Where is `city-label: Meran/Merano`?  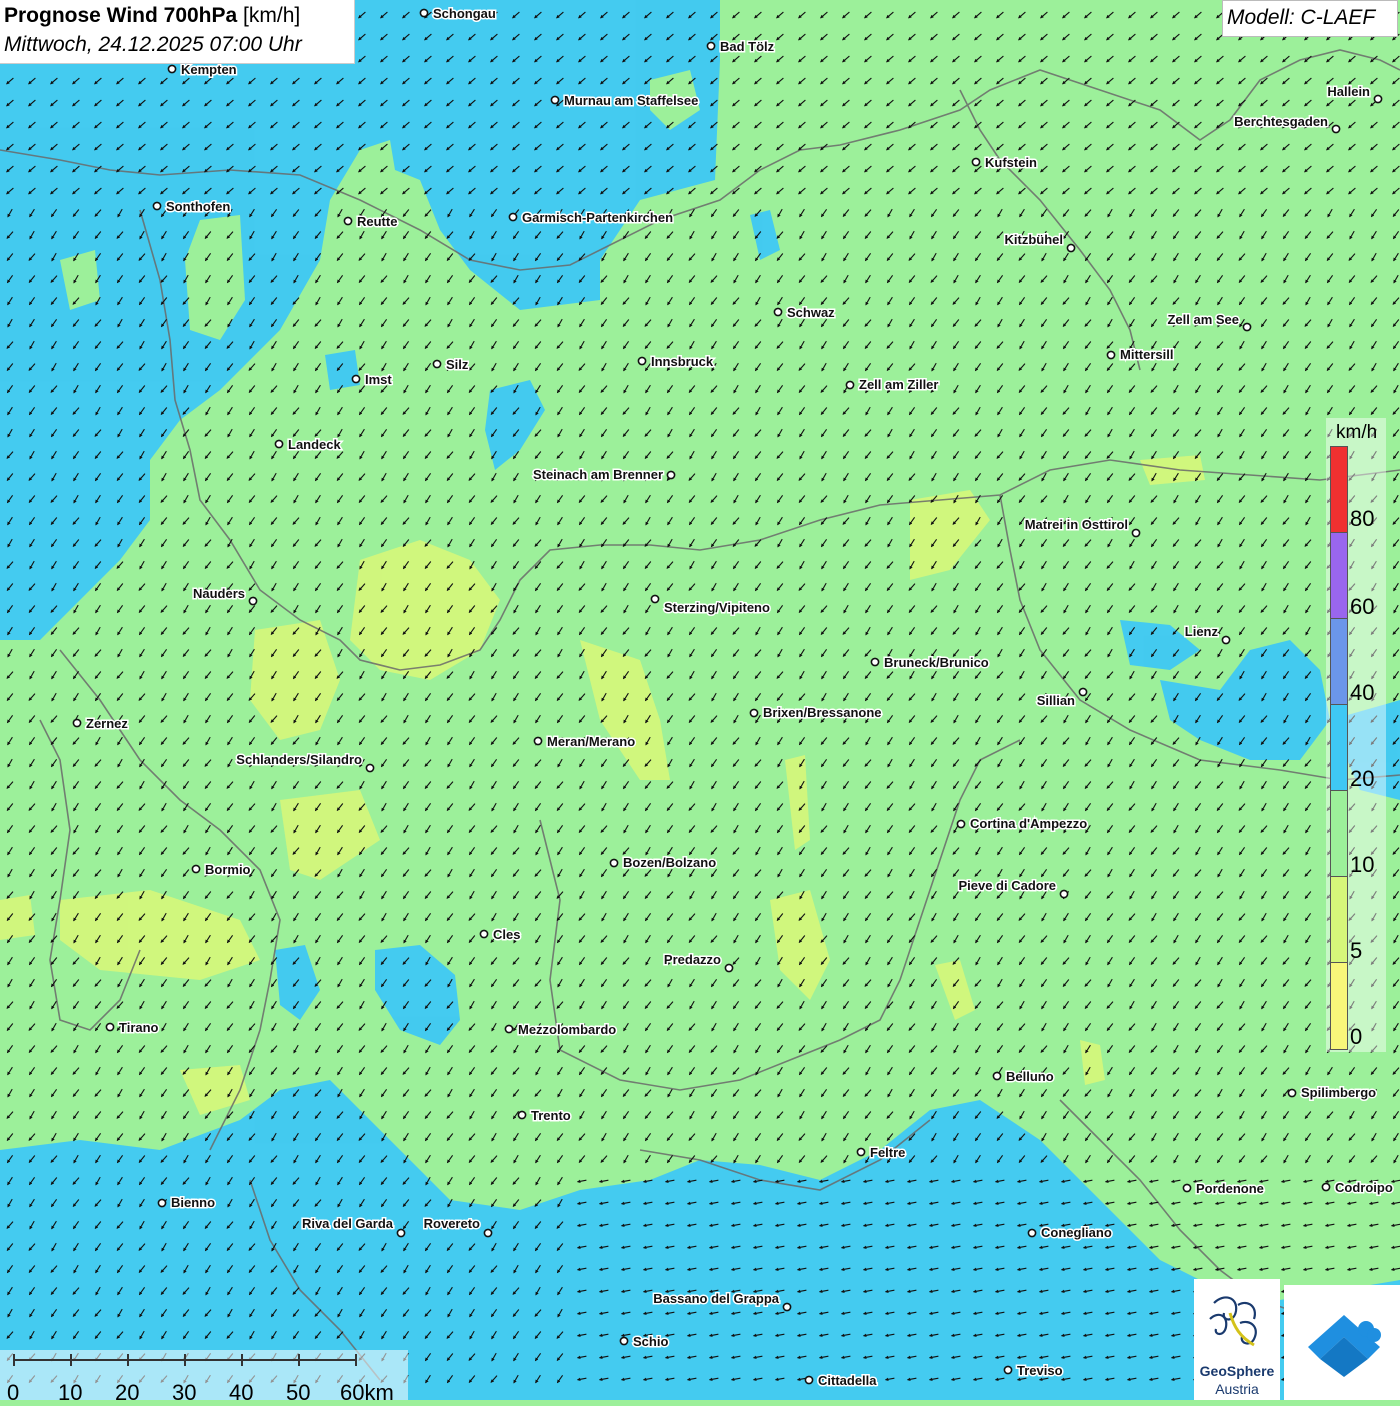 city-label: Meran/Merano is located at coordinates (591, 741).